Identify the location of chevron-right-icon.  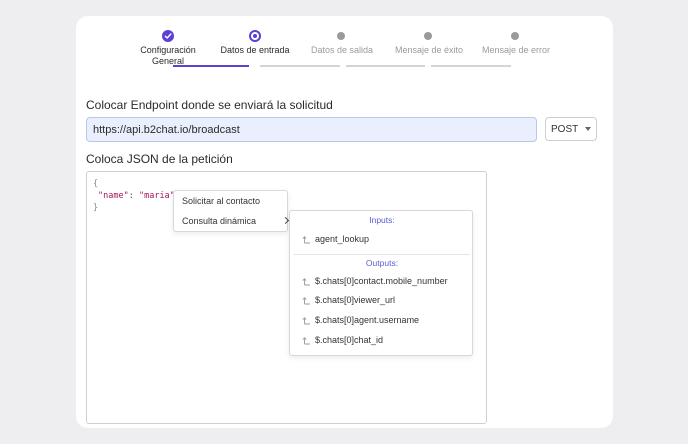
(285, 220).